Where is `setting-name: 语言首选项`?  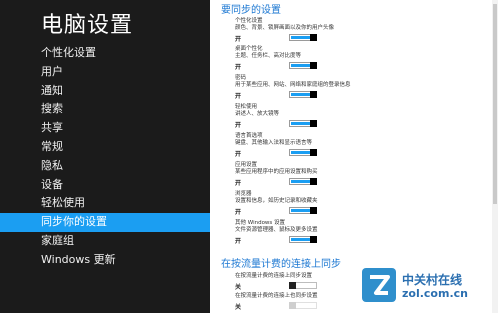 setting-name: 语言首选项 is located at coordinates (249, 136).